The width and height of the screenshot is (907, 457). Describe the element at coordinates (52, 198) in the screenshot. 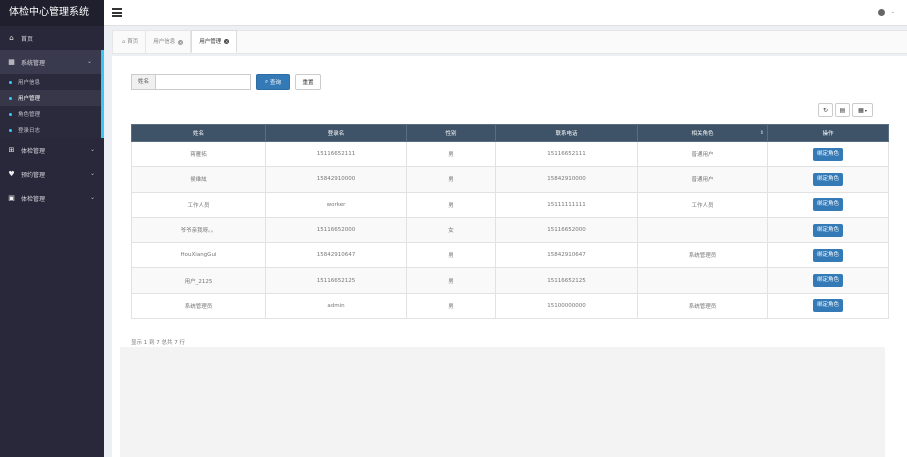

I see `sidebar-item-exam-2: ▣ 体检管理 ⌄` at that location.